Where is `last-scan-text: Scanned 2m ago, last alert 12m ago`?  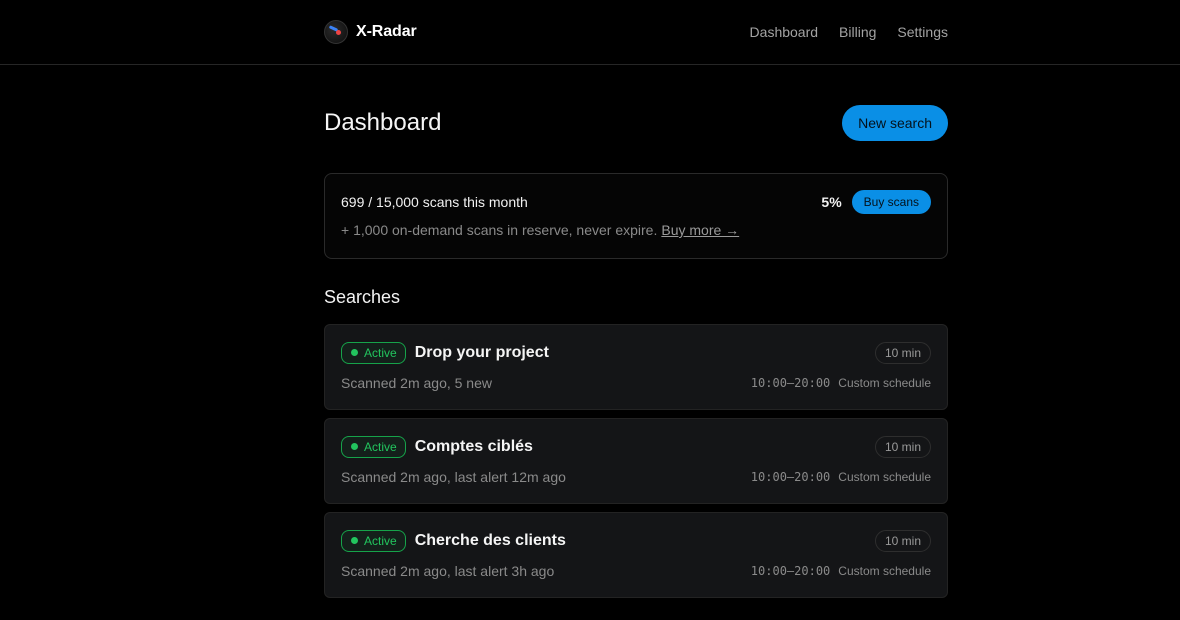 last-scan-text: Scanned 2m ago, last alert 12m ago is located at coordinates (453, 476).